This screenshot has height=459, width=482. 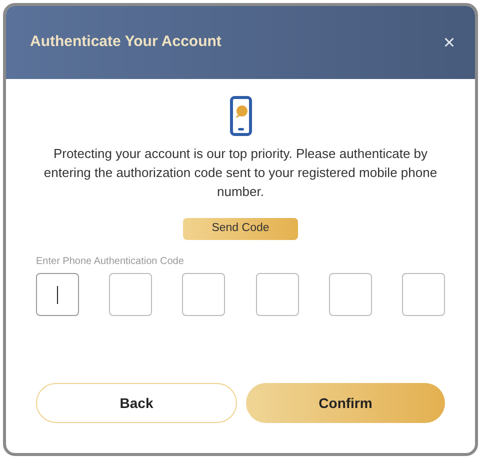 What do you see at coordinates (126, 42) in the screenshot?
I see `dialog-title: Authenticate Your Account` at bounding box center [126, 42].